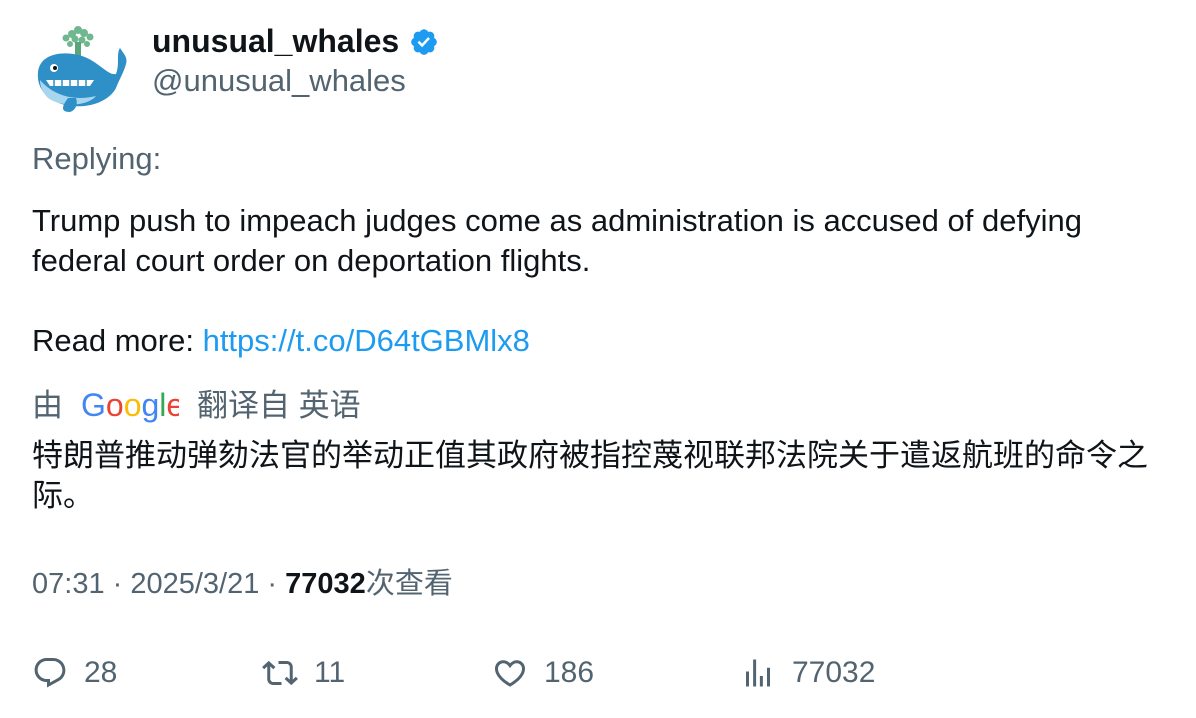  I want to click on verified-badge-icon, so click(424, 42).